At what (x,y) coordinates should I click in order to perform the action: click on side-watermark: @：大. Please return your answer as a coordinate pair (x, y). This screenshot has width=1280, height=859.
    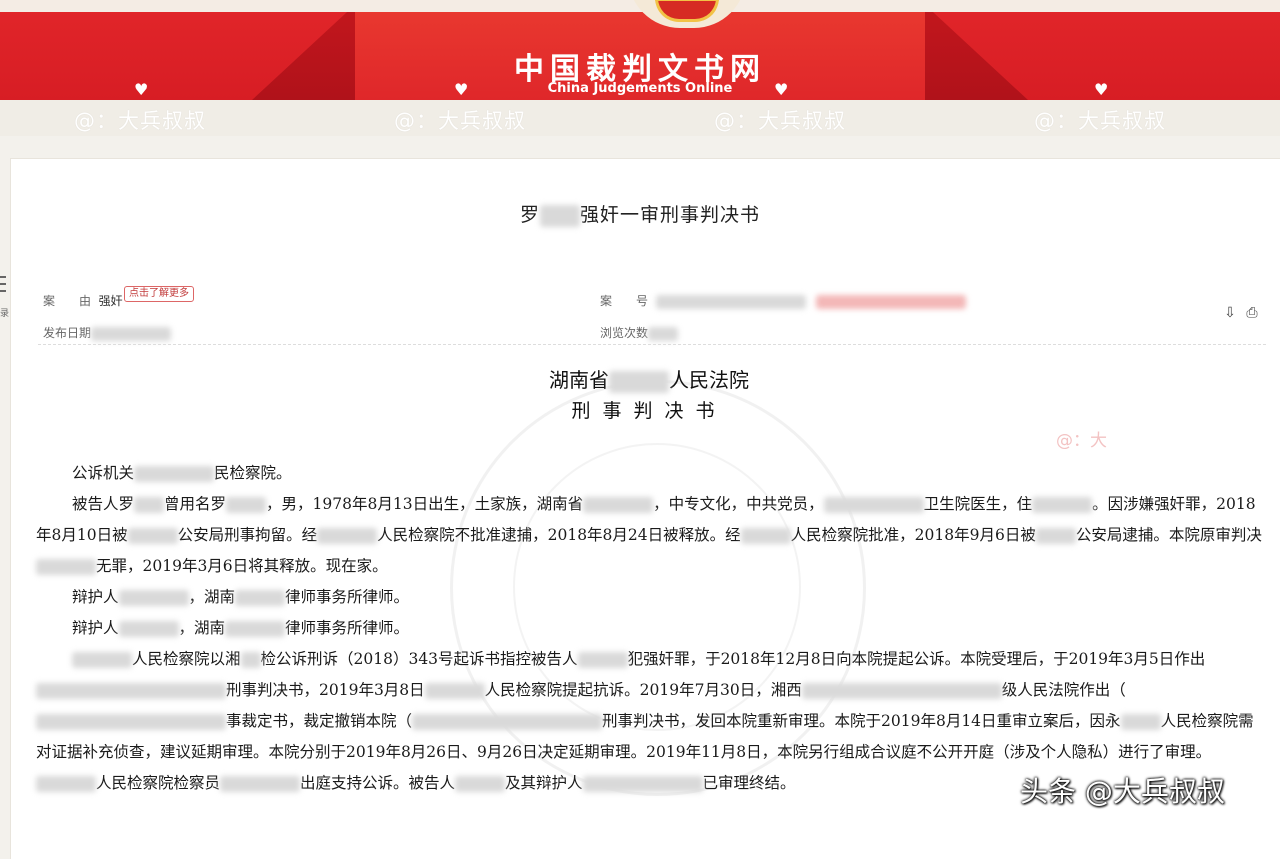
    Looking at the image, I should click on (1081, 441).